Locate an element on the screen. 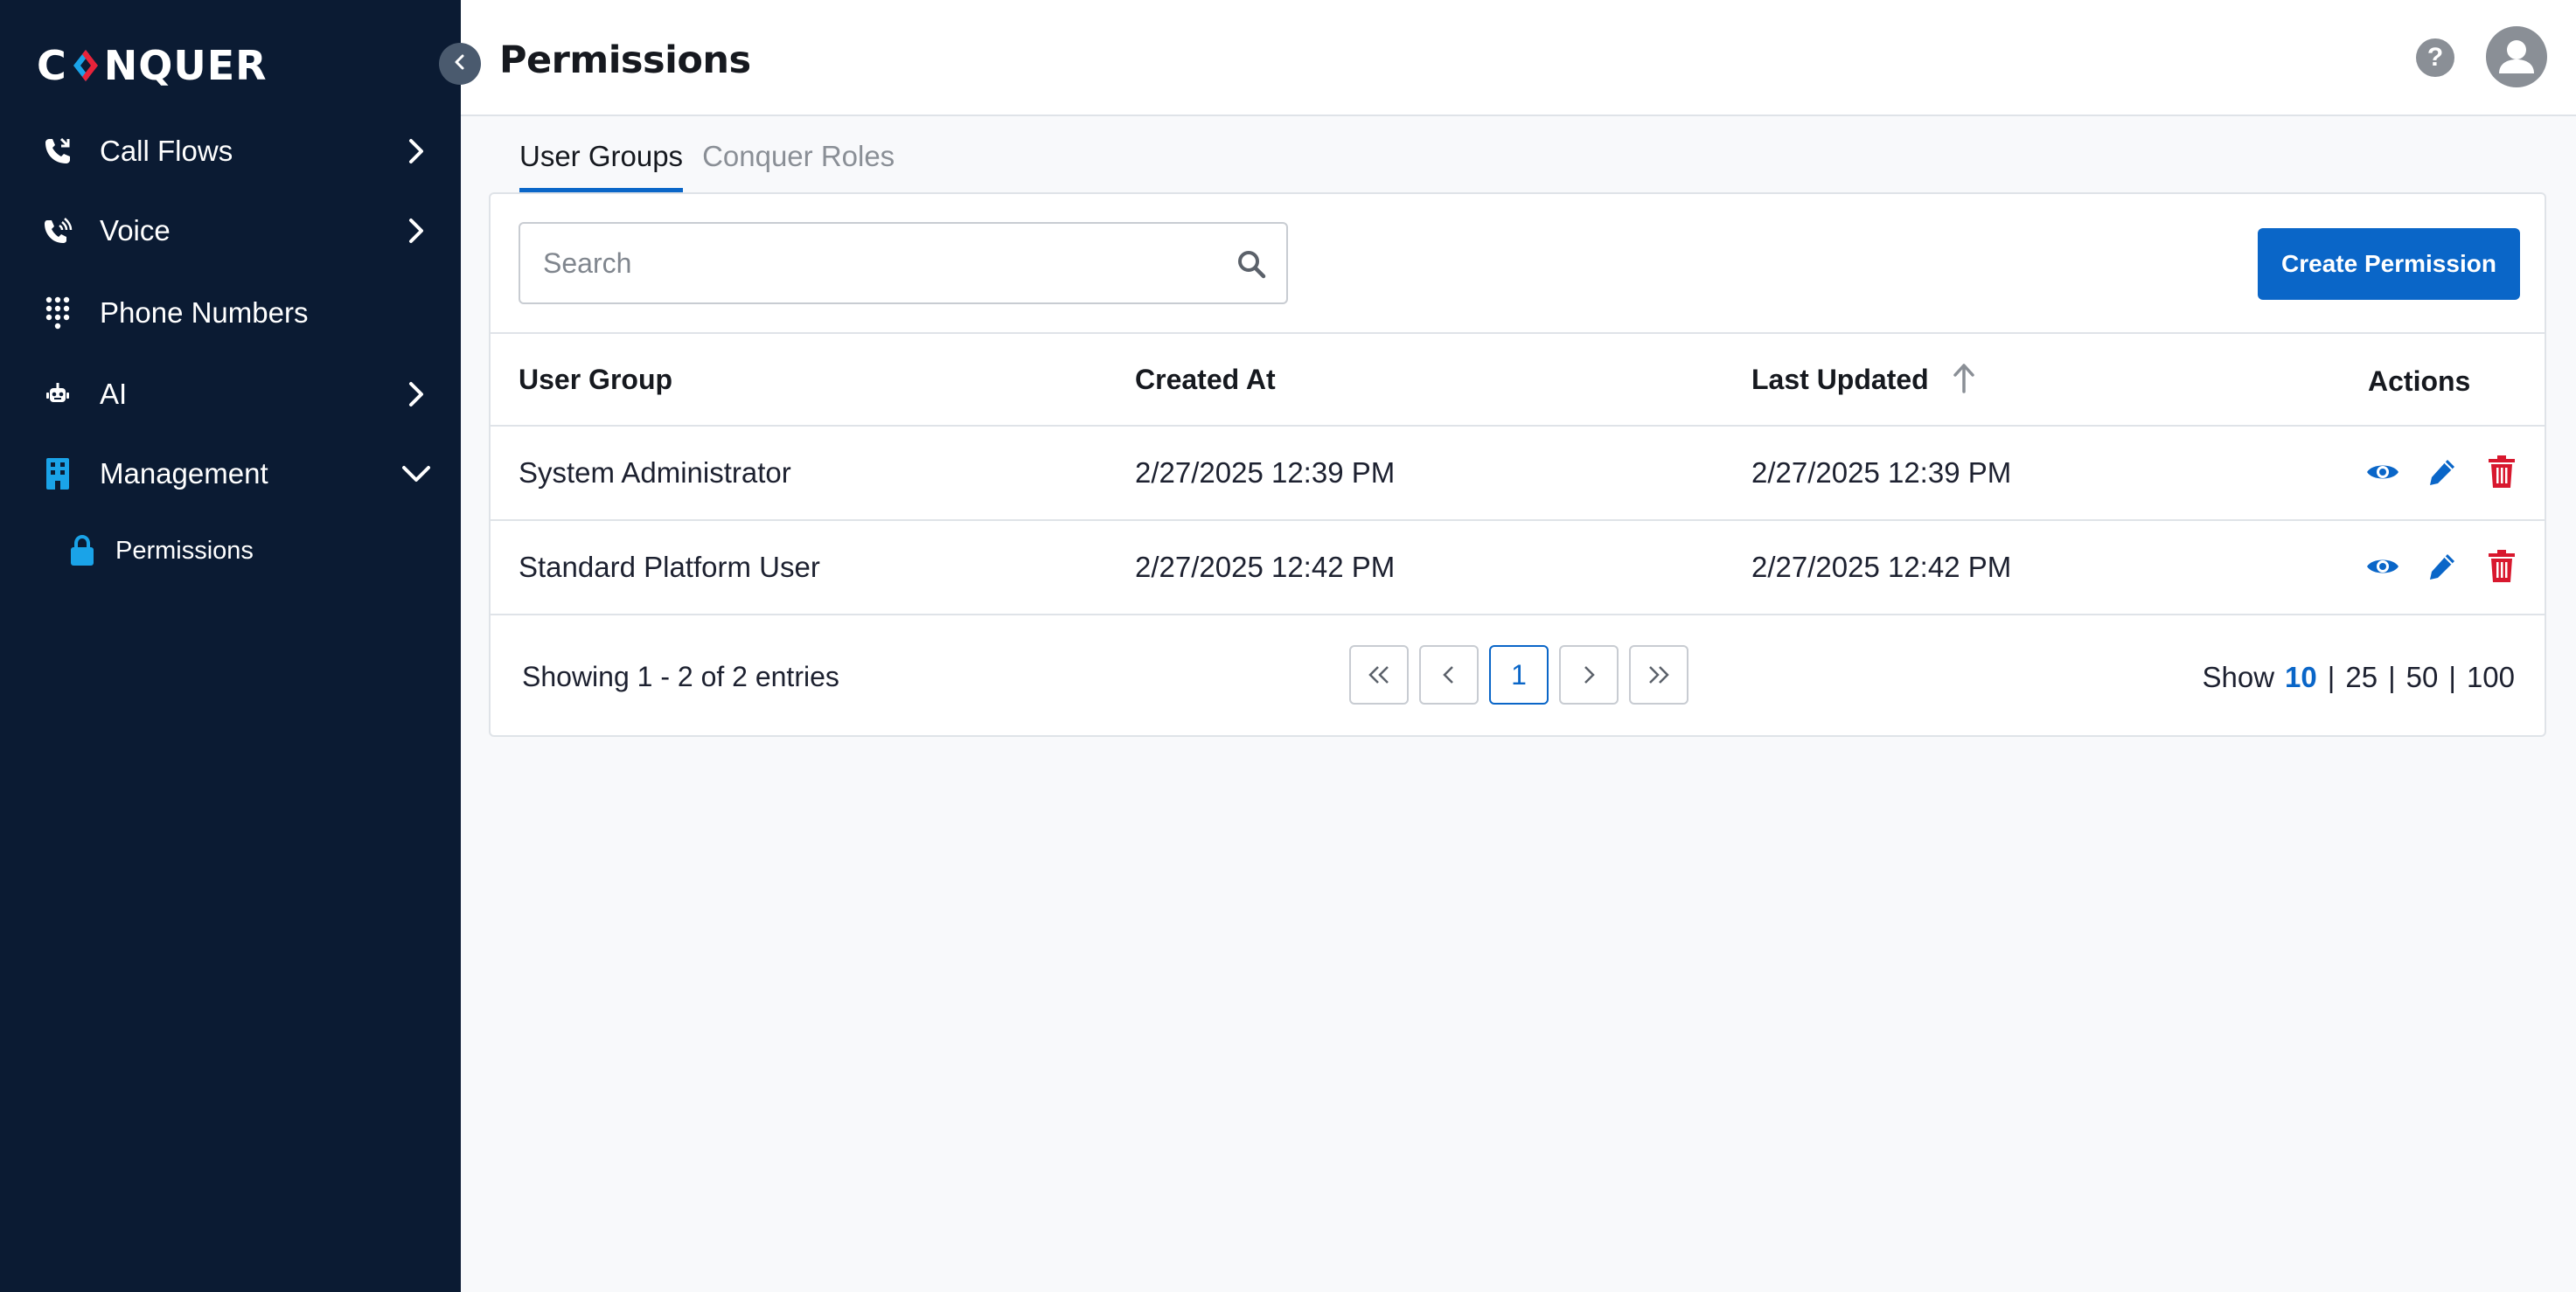 The width and height of the screenshot is (2576, 1292). search-box is located at coordinates (903, 263).